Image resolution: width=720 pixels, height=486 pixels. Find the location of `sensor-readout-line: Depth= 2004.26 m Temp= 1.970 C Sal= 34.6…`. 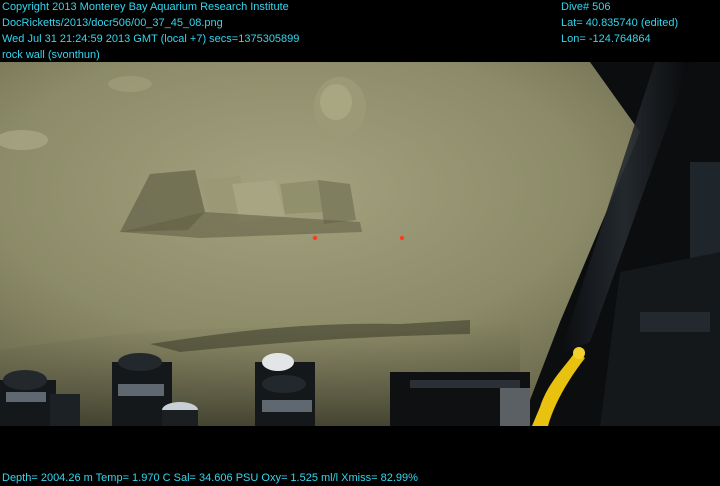

sensor-readout-line: Depth= 2004.26 m Temp= 1.970 C Sal= 34.6… is located at coordinates (210, 478).